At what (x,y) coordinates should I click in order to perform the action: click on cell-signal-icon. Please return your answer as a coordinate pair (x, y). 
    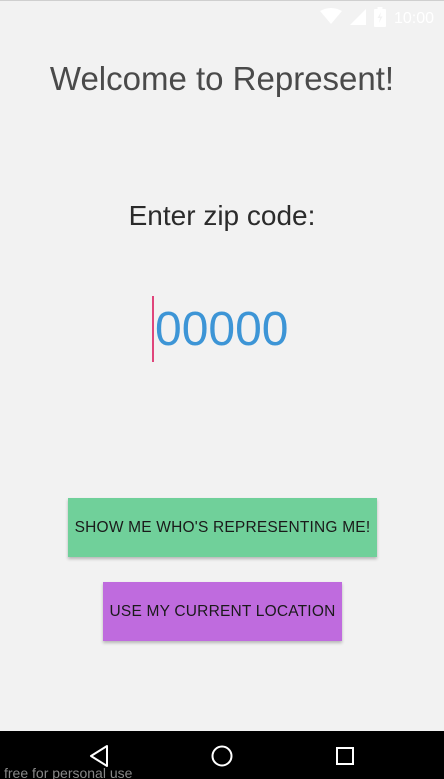
    Looking at the image, I should click on (357, 19).